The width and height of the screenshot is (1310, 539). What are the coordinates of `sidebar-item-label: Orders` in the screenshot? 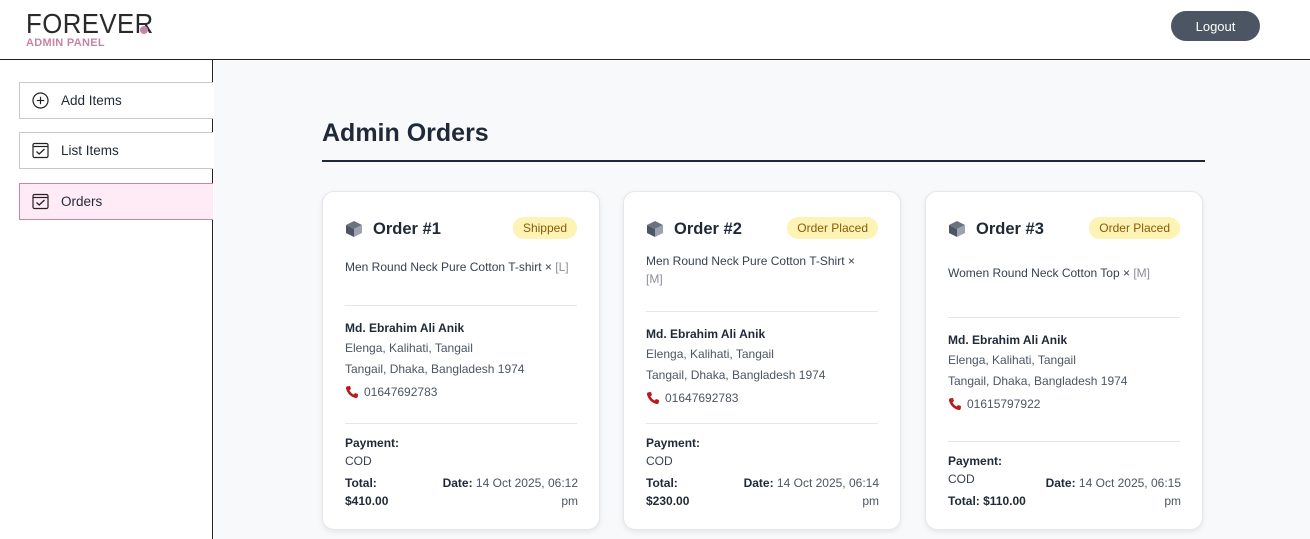 It's located at (82, 201).